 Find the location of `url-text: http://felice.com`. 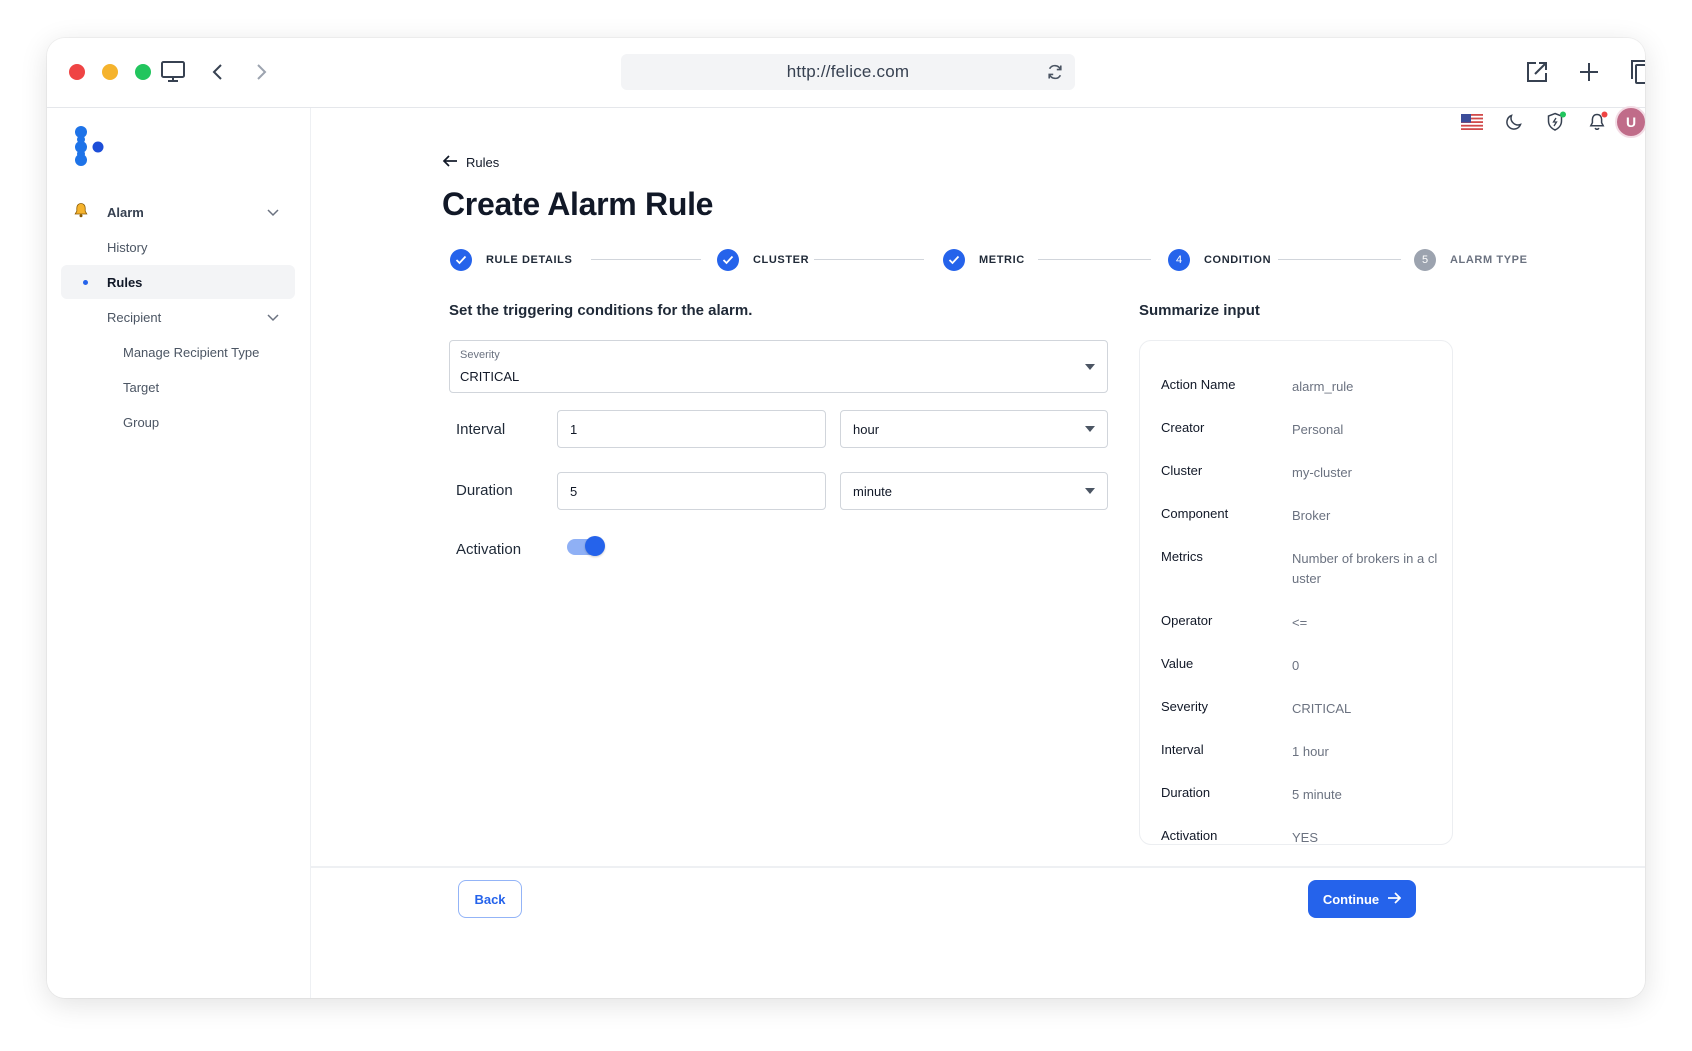

url-text: http://felice.com is located at coordinates (848, 71).